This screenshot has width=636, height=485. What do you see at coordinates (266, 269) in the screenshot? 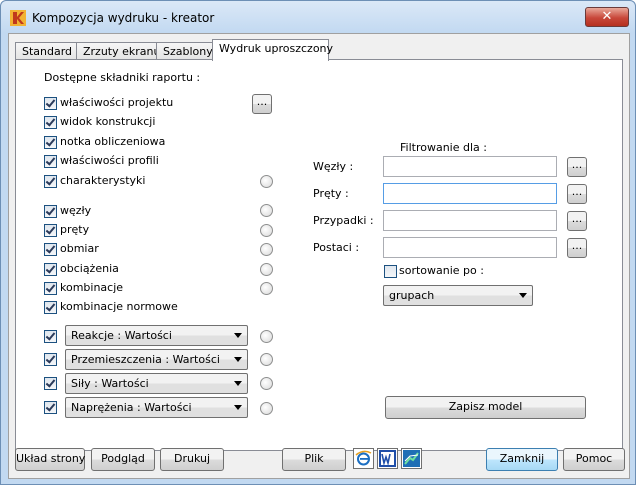
I see `radio-loads` at bounding box center [266, 269].